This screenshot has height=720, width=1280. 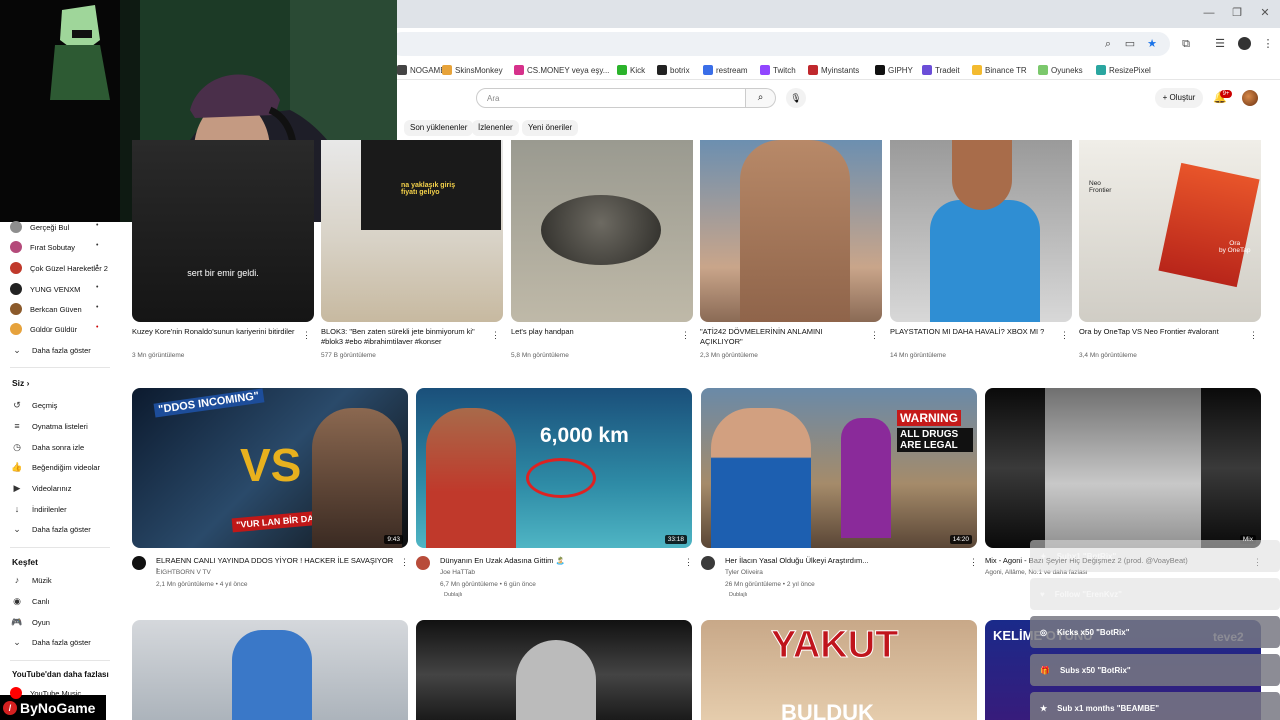 What do you see at coordinates (223, 231) in the screenshot?
I see `video-thumbnail: sert bir emir geldi.` at bounding box center [223, 231].